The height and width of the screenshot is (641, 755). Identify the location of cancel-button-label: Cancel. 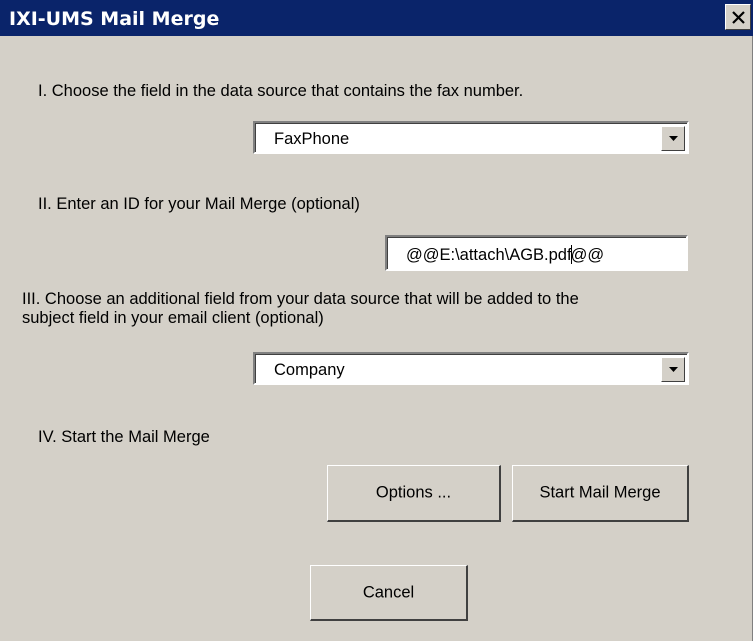
(388, 592).